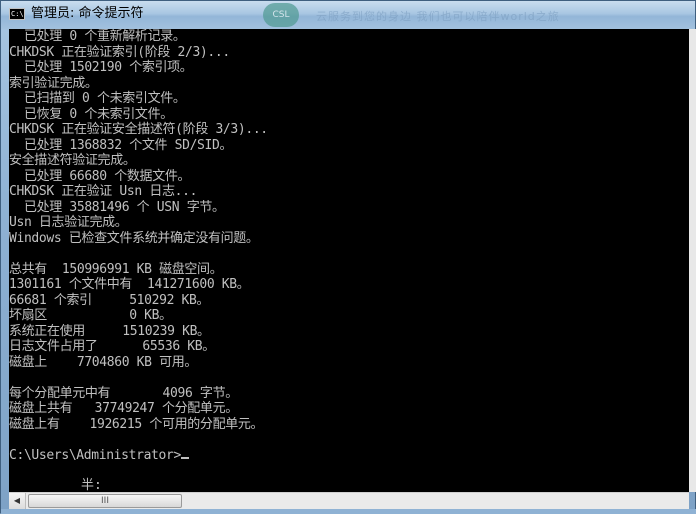 The height and width of the screenshot is (514, 696). Describe the element at coordinates (134, 238) in the screenshot. I see `console-line: Windows 已检查文件系统并确定没有问题。` at that location.